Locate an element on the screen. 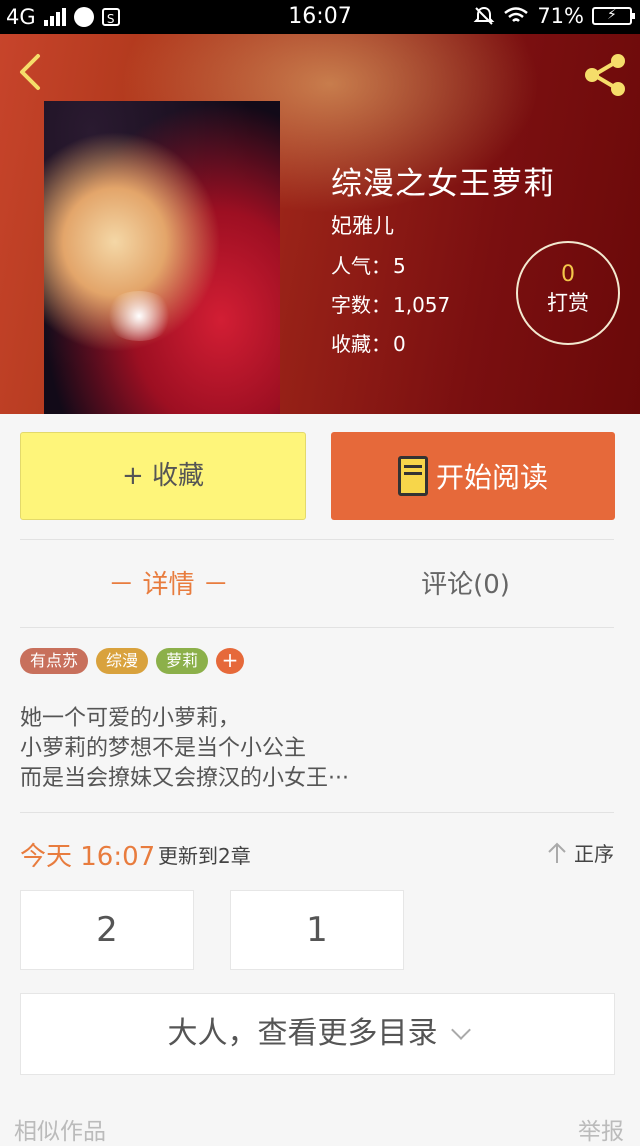 This screenshot has height=1146, width=640. update-time: 今天 16:07 is located at coordinates (88, 857).